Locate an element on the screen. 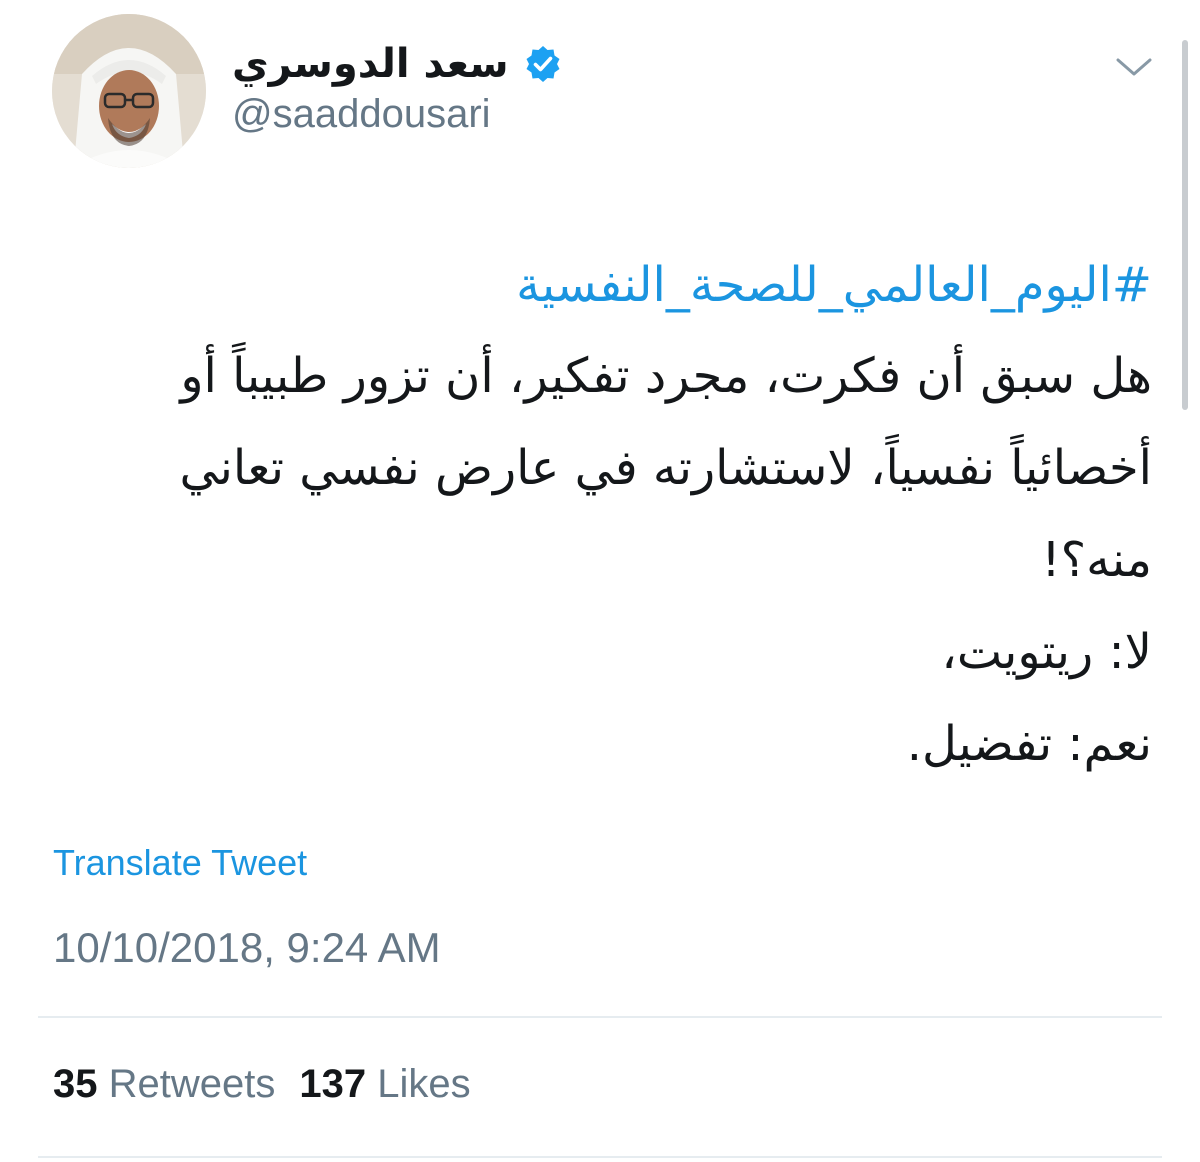 The width and height of the screenshot is (1200, 1162). translate-tweet-link: Translate Tweet is located at coordinates (180, 863).